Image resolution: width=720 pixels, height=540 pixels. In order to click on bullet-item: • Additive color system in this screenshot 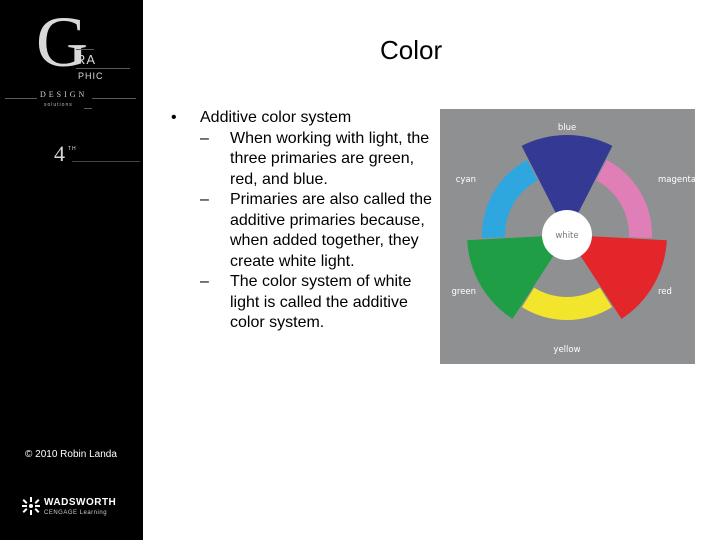, I will do `click(301, 118)`.